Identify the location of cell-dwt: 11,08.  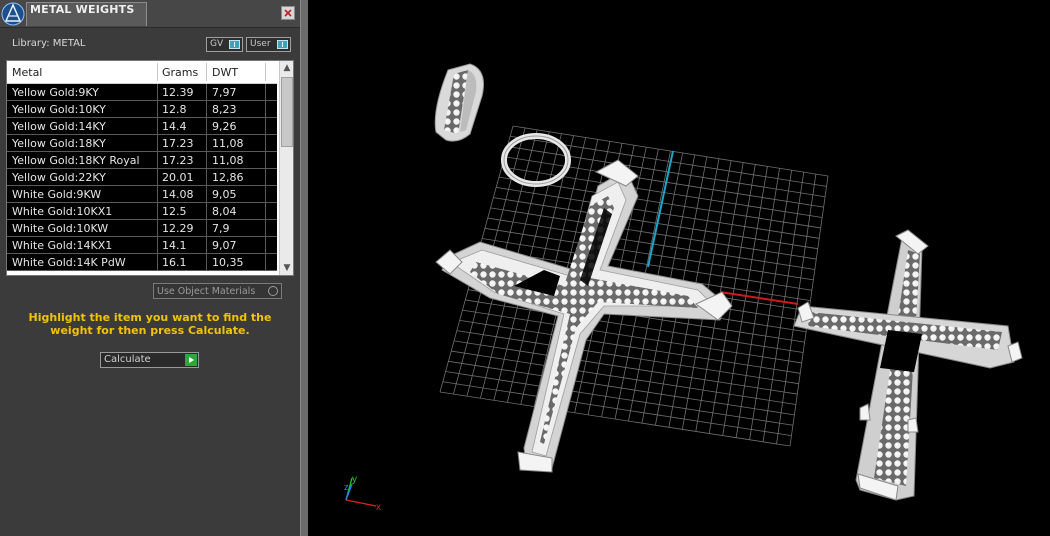
(228, 143).